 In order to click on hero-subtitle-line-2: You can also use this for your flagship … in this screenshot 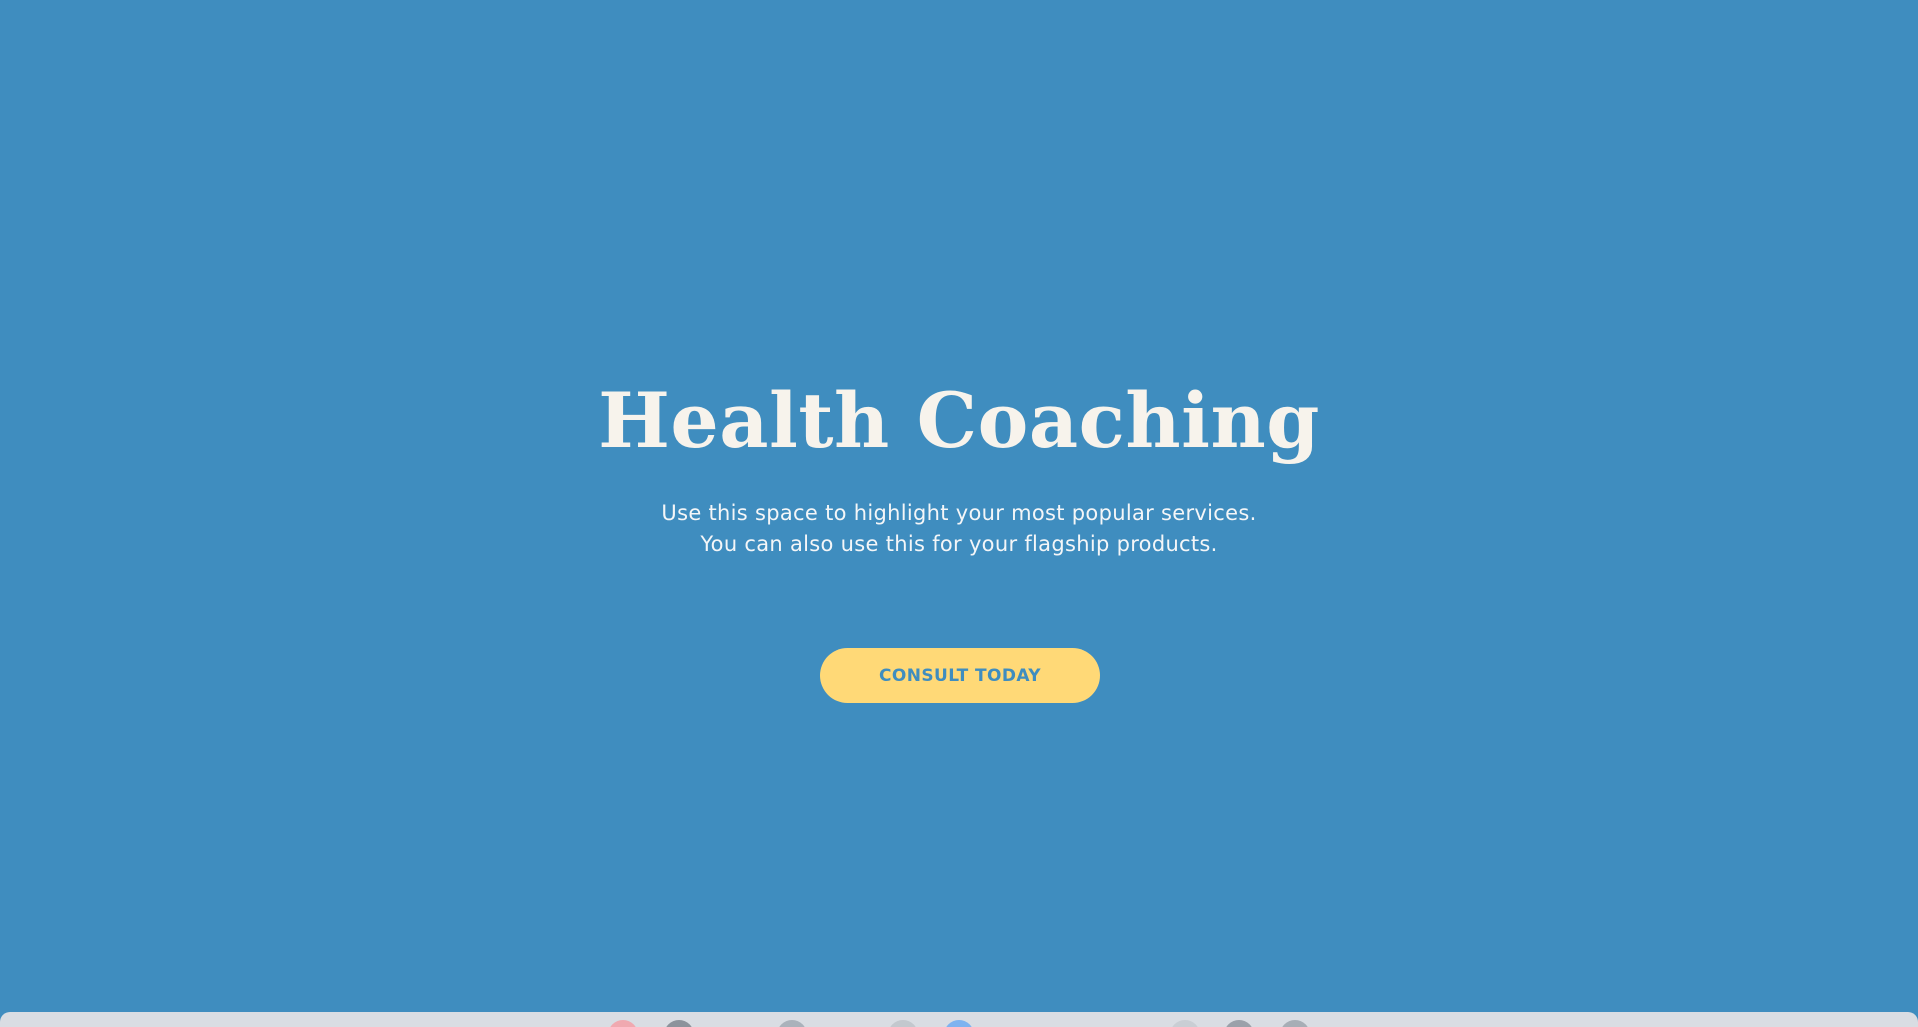, I will do `click(959, 544)`.